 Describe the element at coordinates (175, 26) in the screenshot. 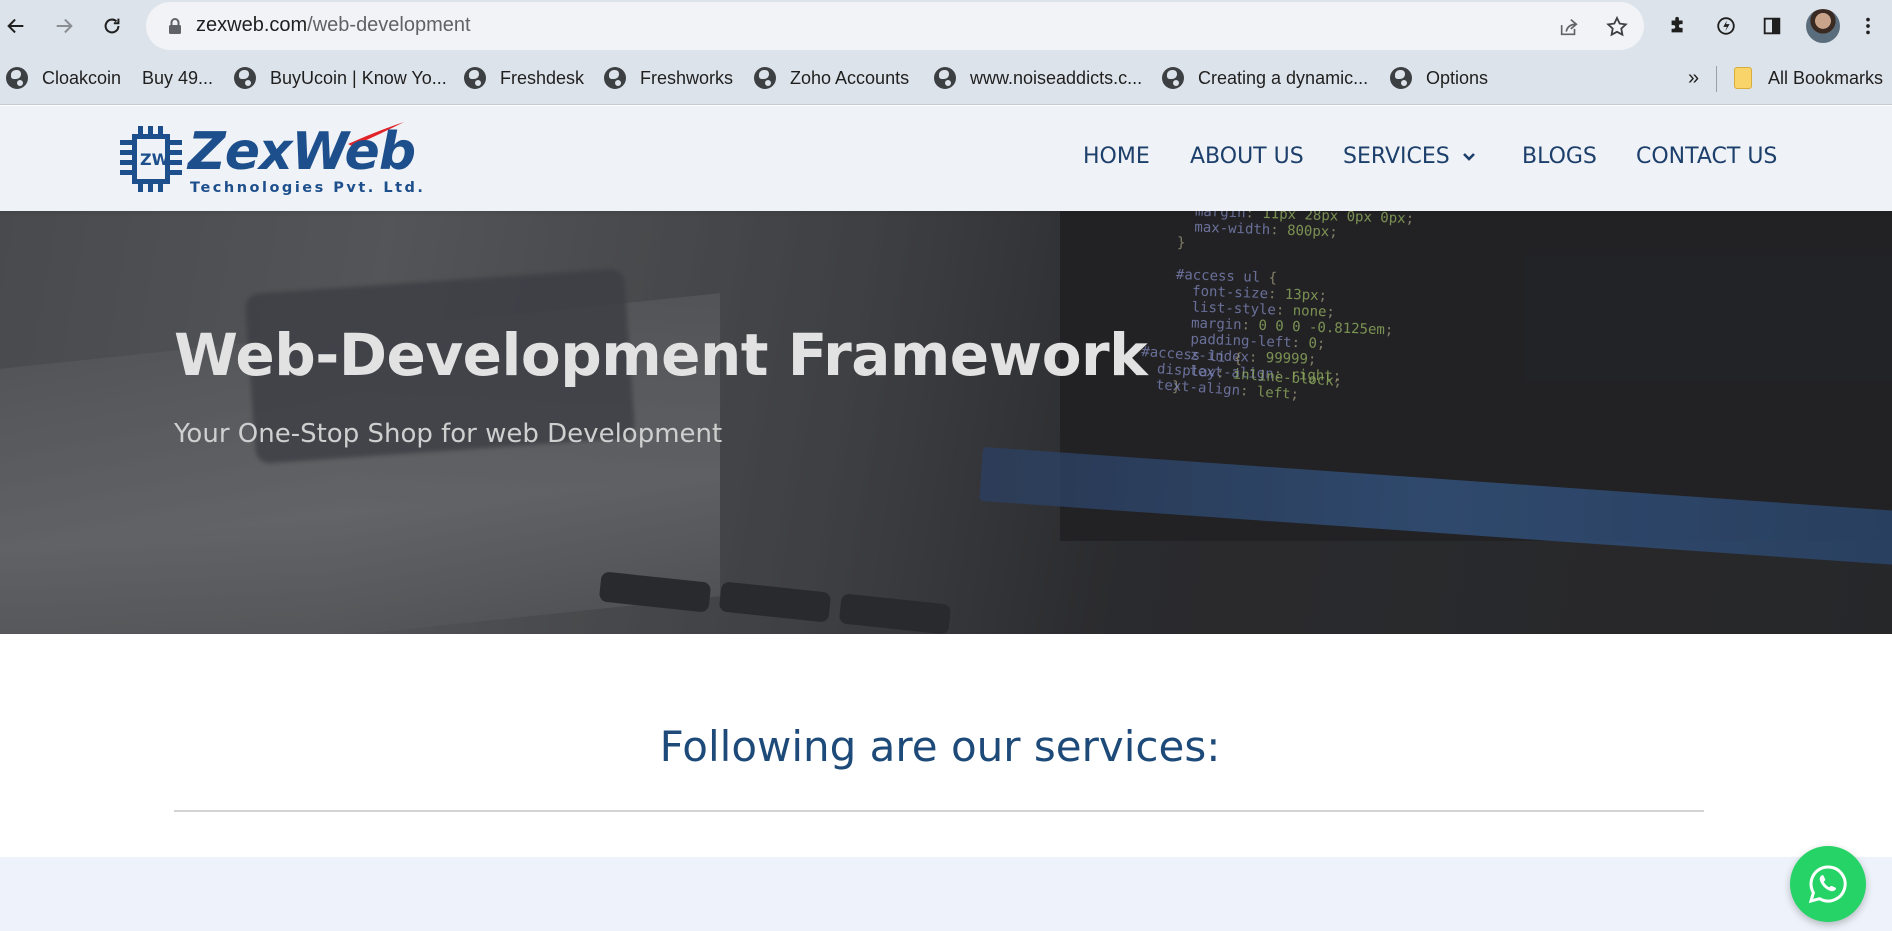

I see `lock-icon` at that location.